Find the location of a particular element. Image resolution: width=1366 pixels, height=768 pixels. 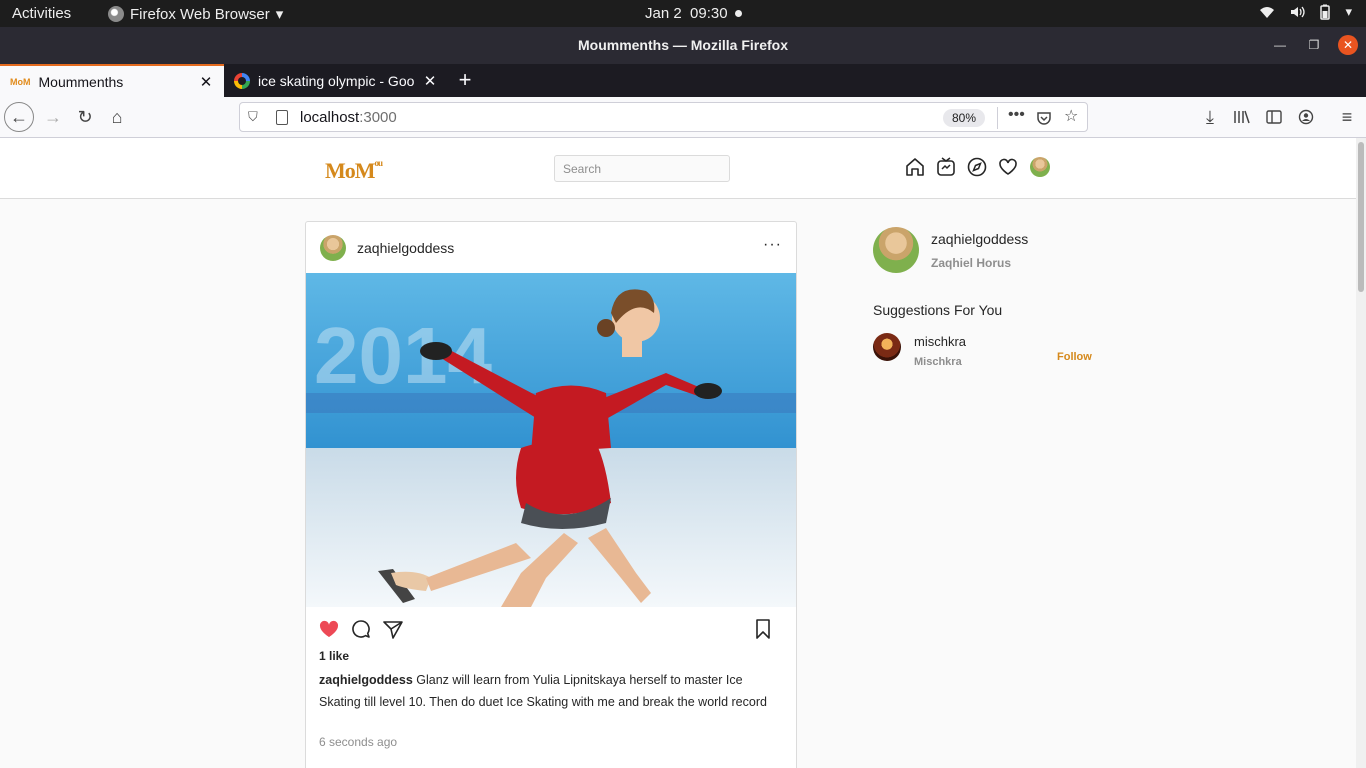

clock: Jan 2 09:30 is located at coordinates (686, 13).